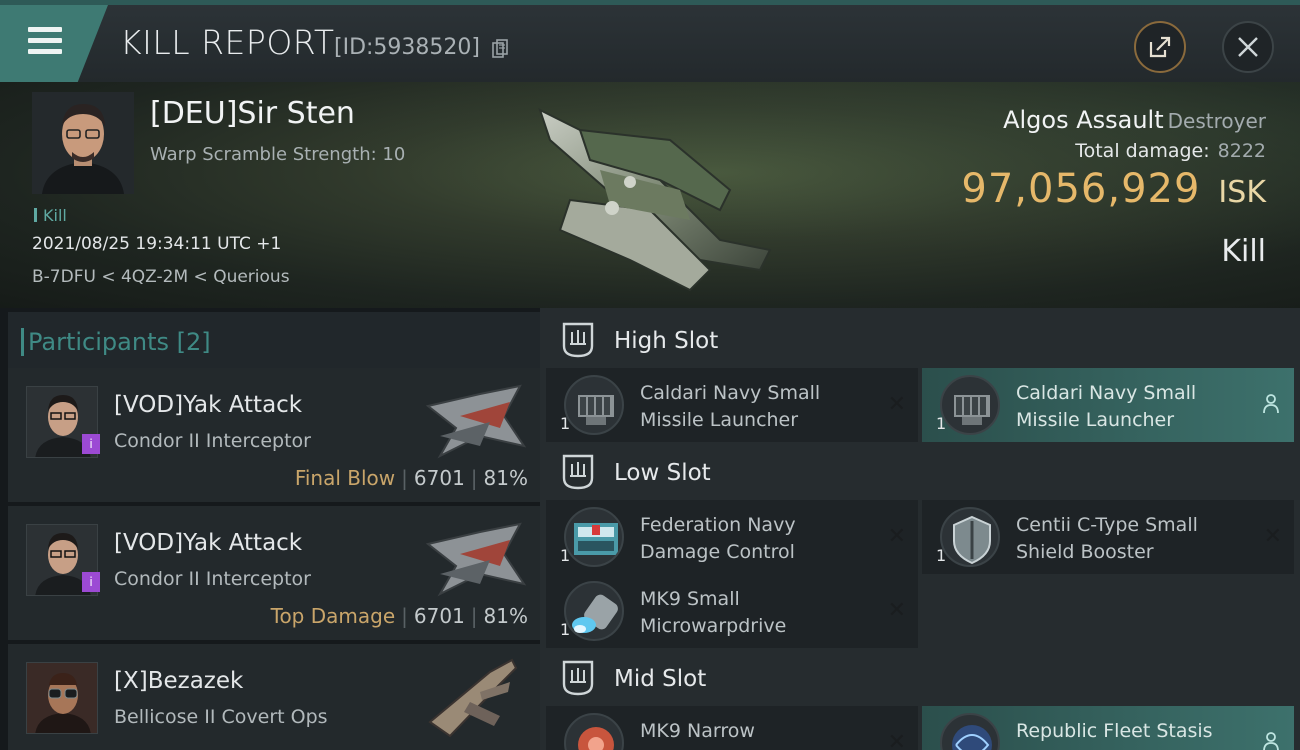  What do you see at coordinates (274, 697) in the screenshot?
I see `participant-row: [X]Bezazek Bellicose II Covert Ops` at bounding box center [274, 697].